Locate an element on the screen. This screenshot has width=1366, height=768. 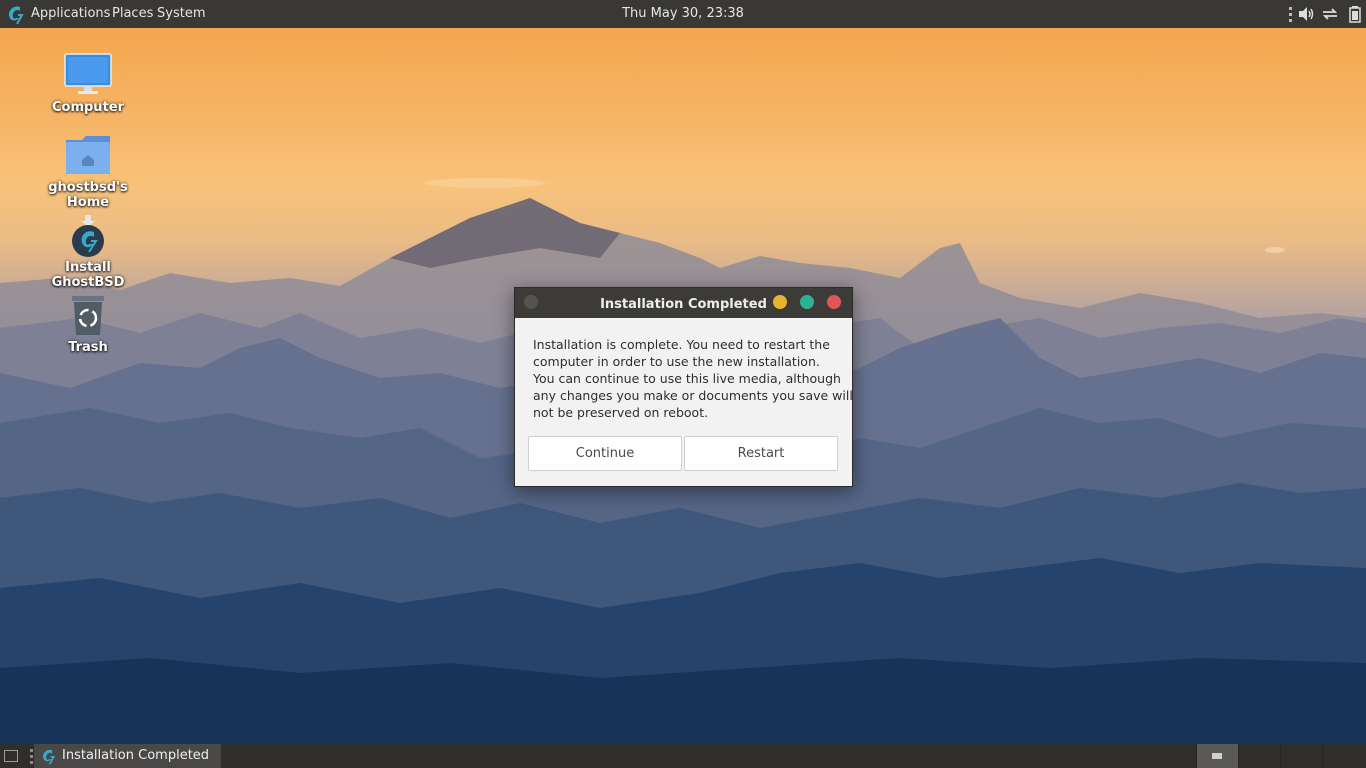
network-icon is located at coordinates (1330, 14).